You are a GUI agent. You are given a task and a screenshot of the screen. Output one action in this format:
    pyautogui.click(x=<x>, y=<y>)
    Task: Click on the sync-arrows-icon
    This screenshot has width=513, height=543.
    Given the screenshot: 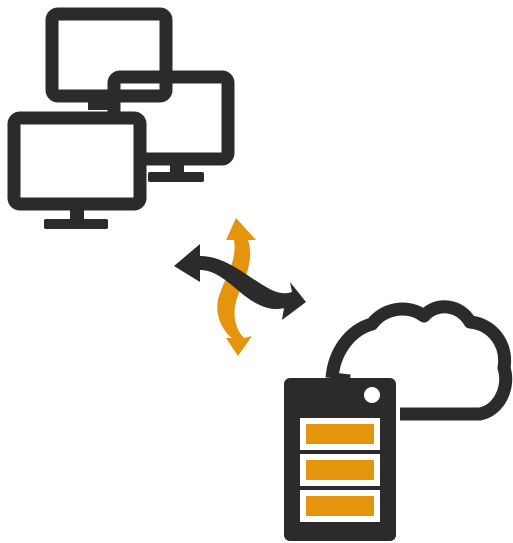 What is the action you would take?
    pyautogui.click(x=240, y=287)
    